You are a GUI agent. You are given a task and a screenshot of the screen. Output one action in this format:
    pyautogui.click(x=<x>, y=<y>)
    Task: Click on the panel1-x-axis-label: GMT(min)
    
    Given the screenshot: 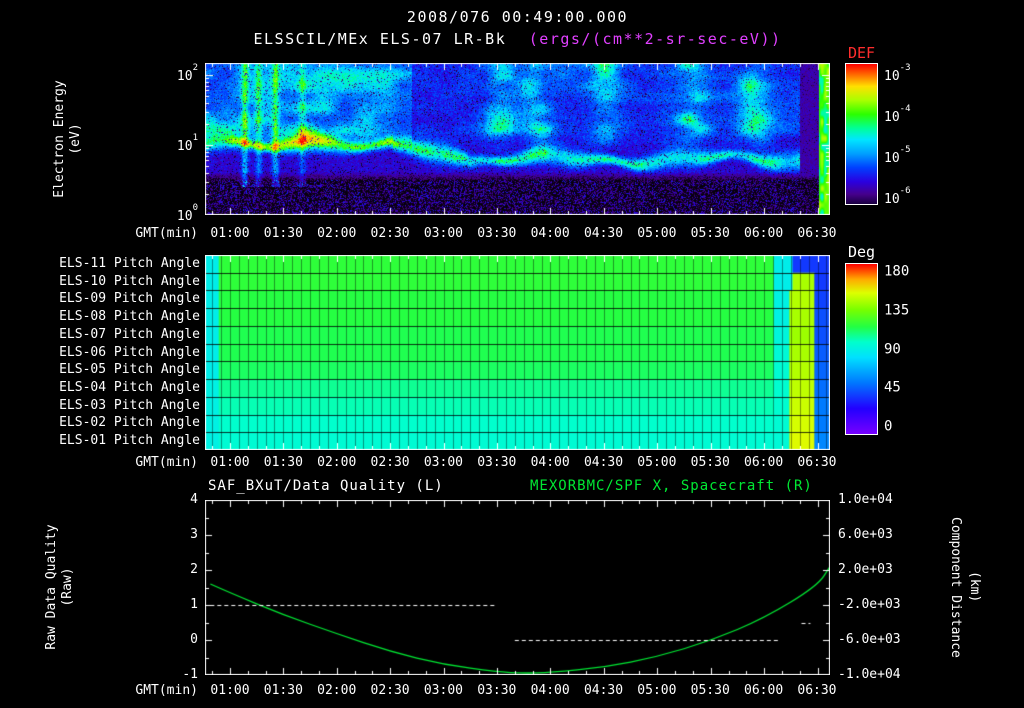 What is the action you would take?
    pyautogui.click(x=166, y=233)
    